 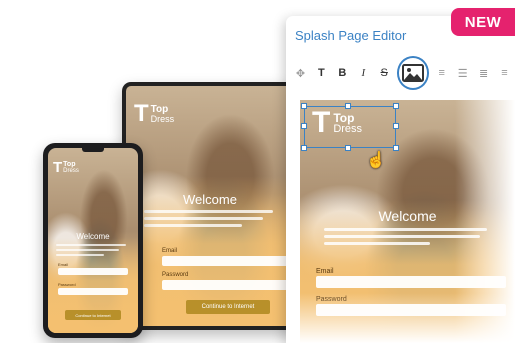 I want to click on hand-cursor-icon: ☝, so click(x=376, y=160).